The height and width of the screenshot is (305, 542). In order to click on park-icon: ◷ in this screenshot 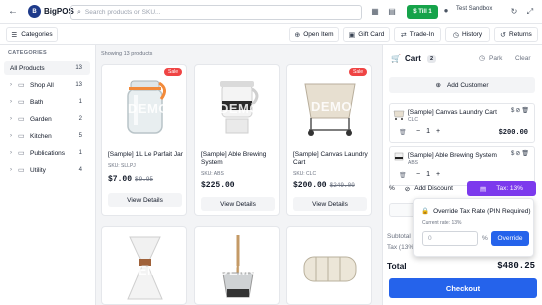, I will do `click(482, 58)`.